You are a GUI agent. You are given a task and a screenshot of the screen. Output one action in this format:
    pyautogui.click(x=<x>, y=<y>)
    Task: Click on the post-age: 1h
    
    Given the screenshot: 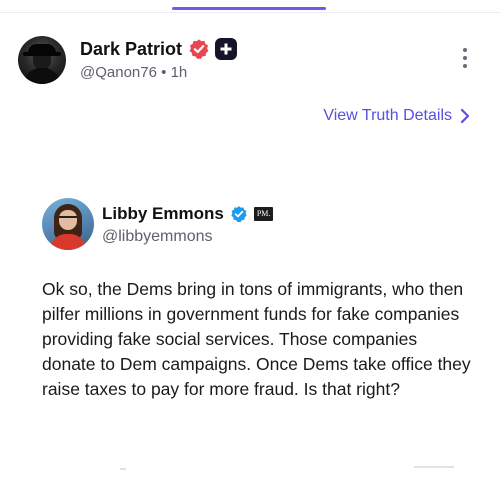 What is the action you would take?
    pyautogui.click(x=179, y=72)
    